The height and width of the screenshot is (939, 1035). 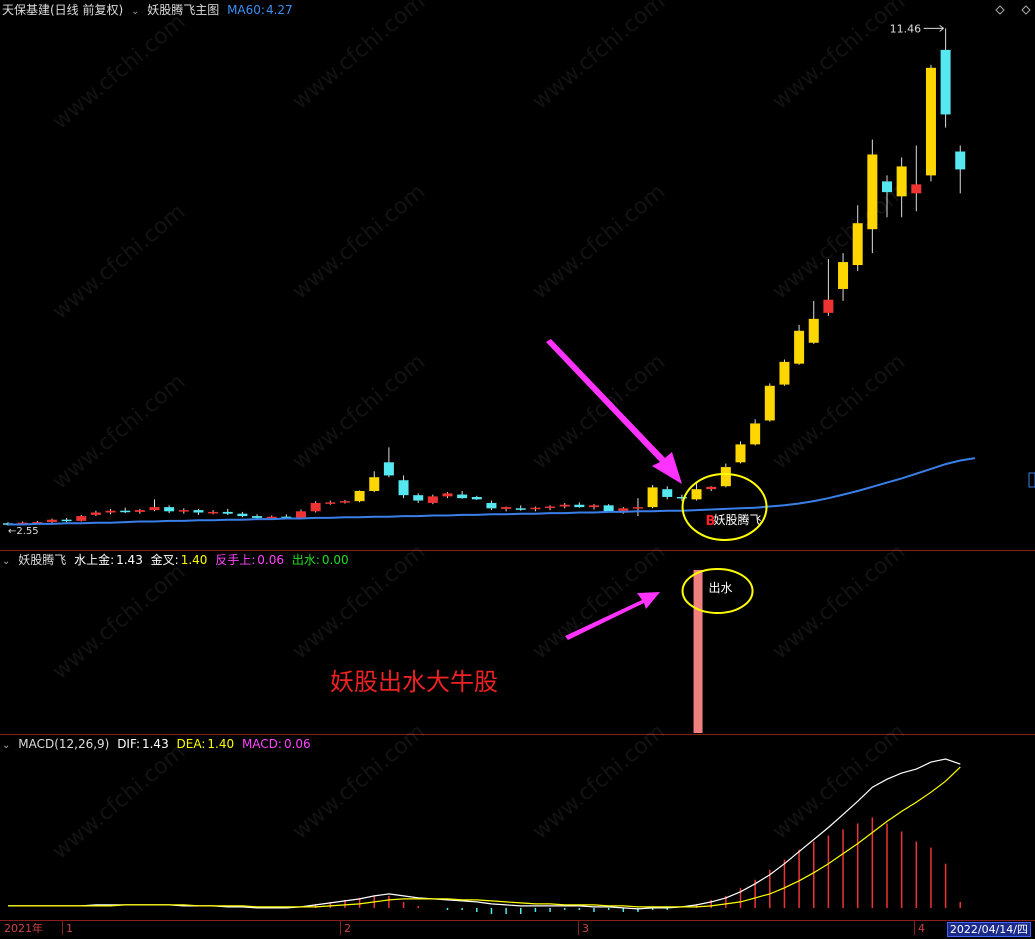 What do you see at coordinates (42, 560) in the screenshot?
I see `sub1-title: 妖股腾飞` at bounding box center [42, 560].